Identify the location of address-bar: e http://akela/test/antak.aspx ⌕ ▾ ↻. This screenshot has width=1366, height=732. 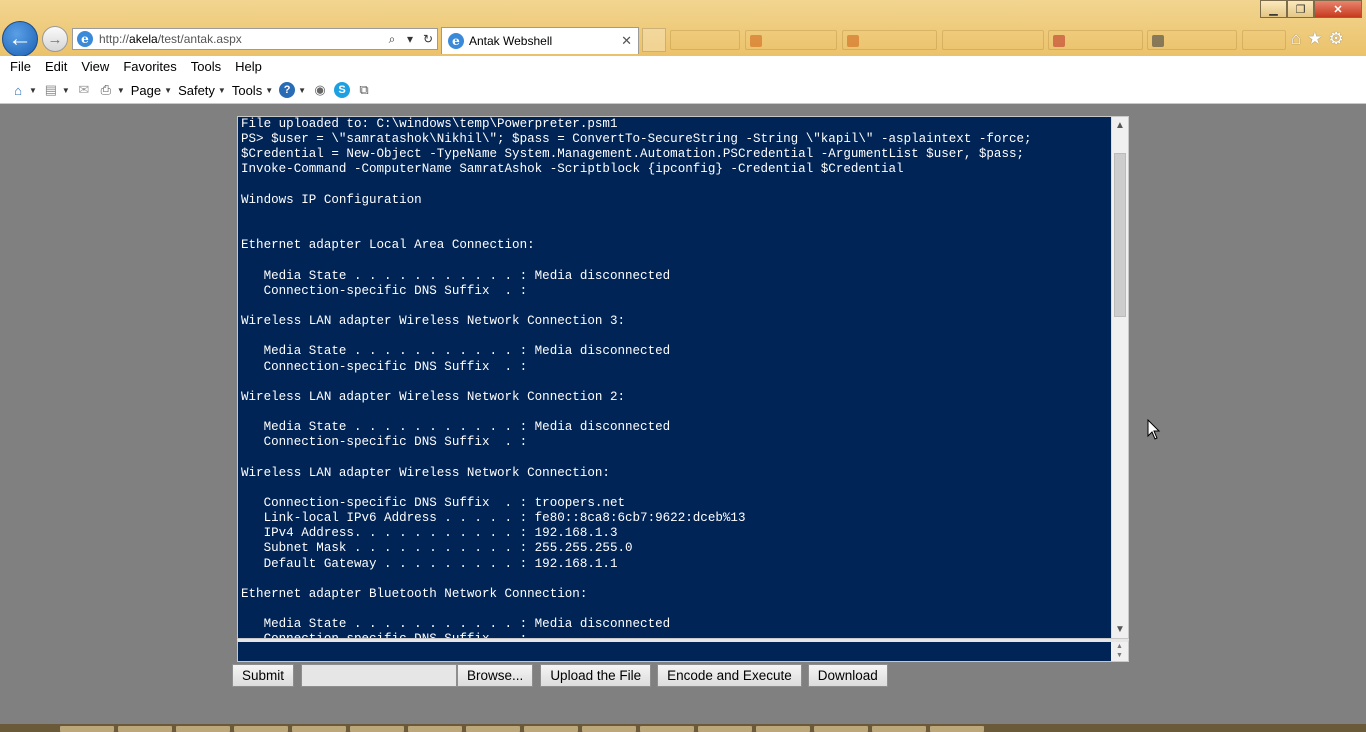
(255, 39).